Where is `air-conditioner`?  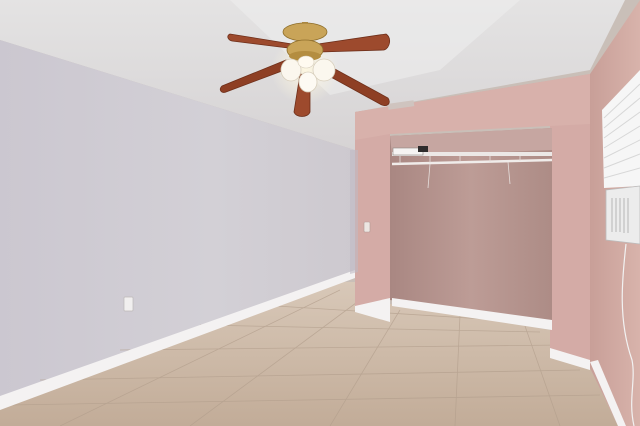
air-conditioner is located at coordinates (622, 215).